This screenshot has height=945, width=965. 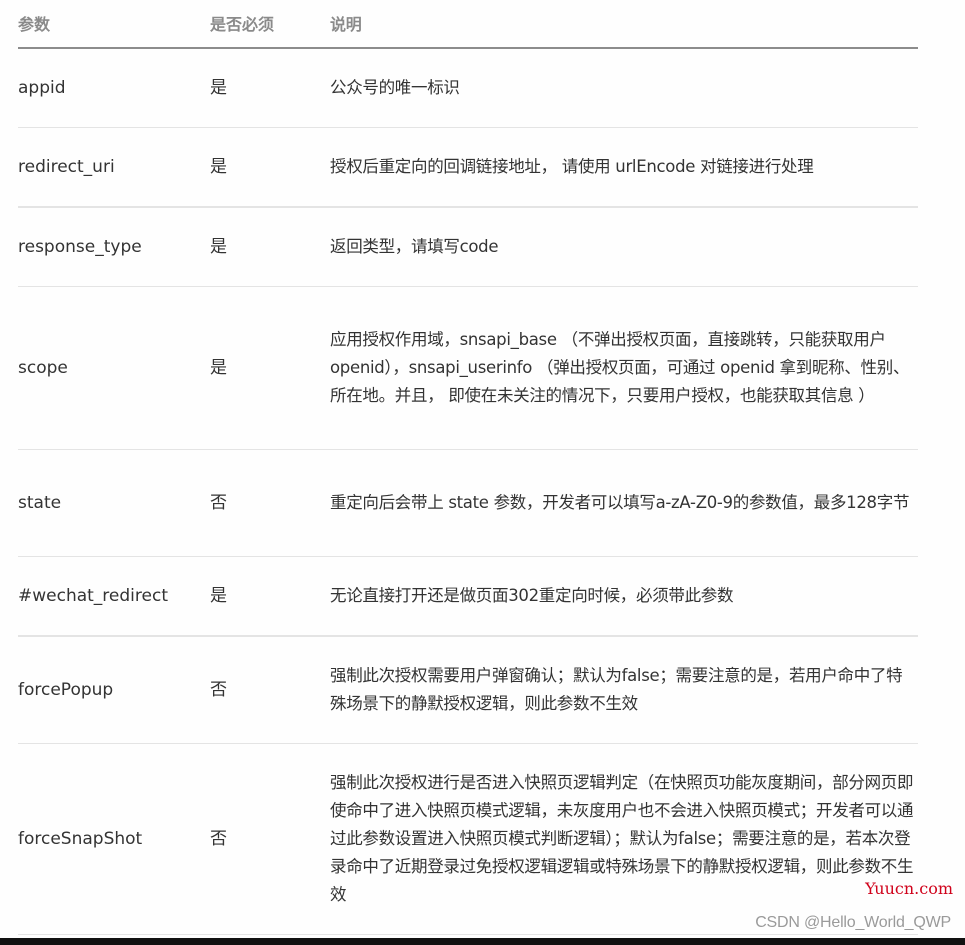 What do you see at coordinates (532, 595) in the screenshot?
I see `param-description: 无论直接打开还是做页面302重定向时候，必须带此参数` at bounding box center [532, 595].